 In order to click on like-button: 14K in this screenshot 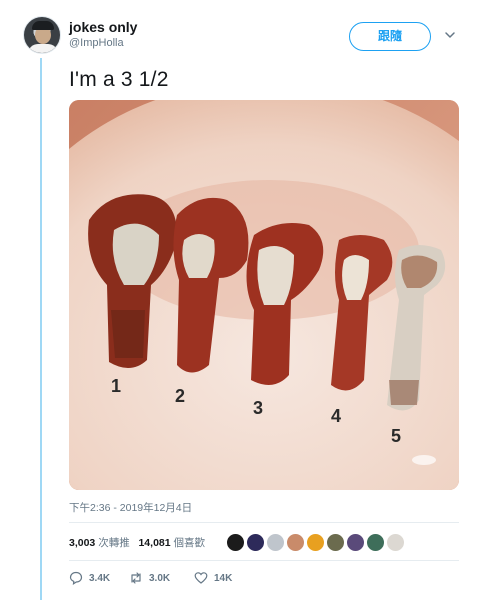, I will do `click(213, 578)`.